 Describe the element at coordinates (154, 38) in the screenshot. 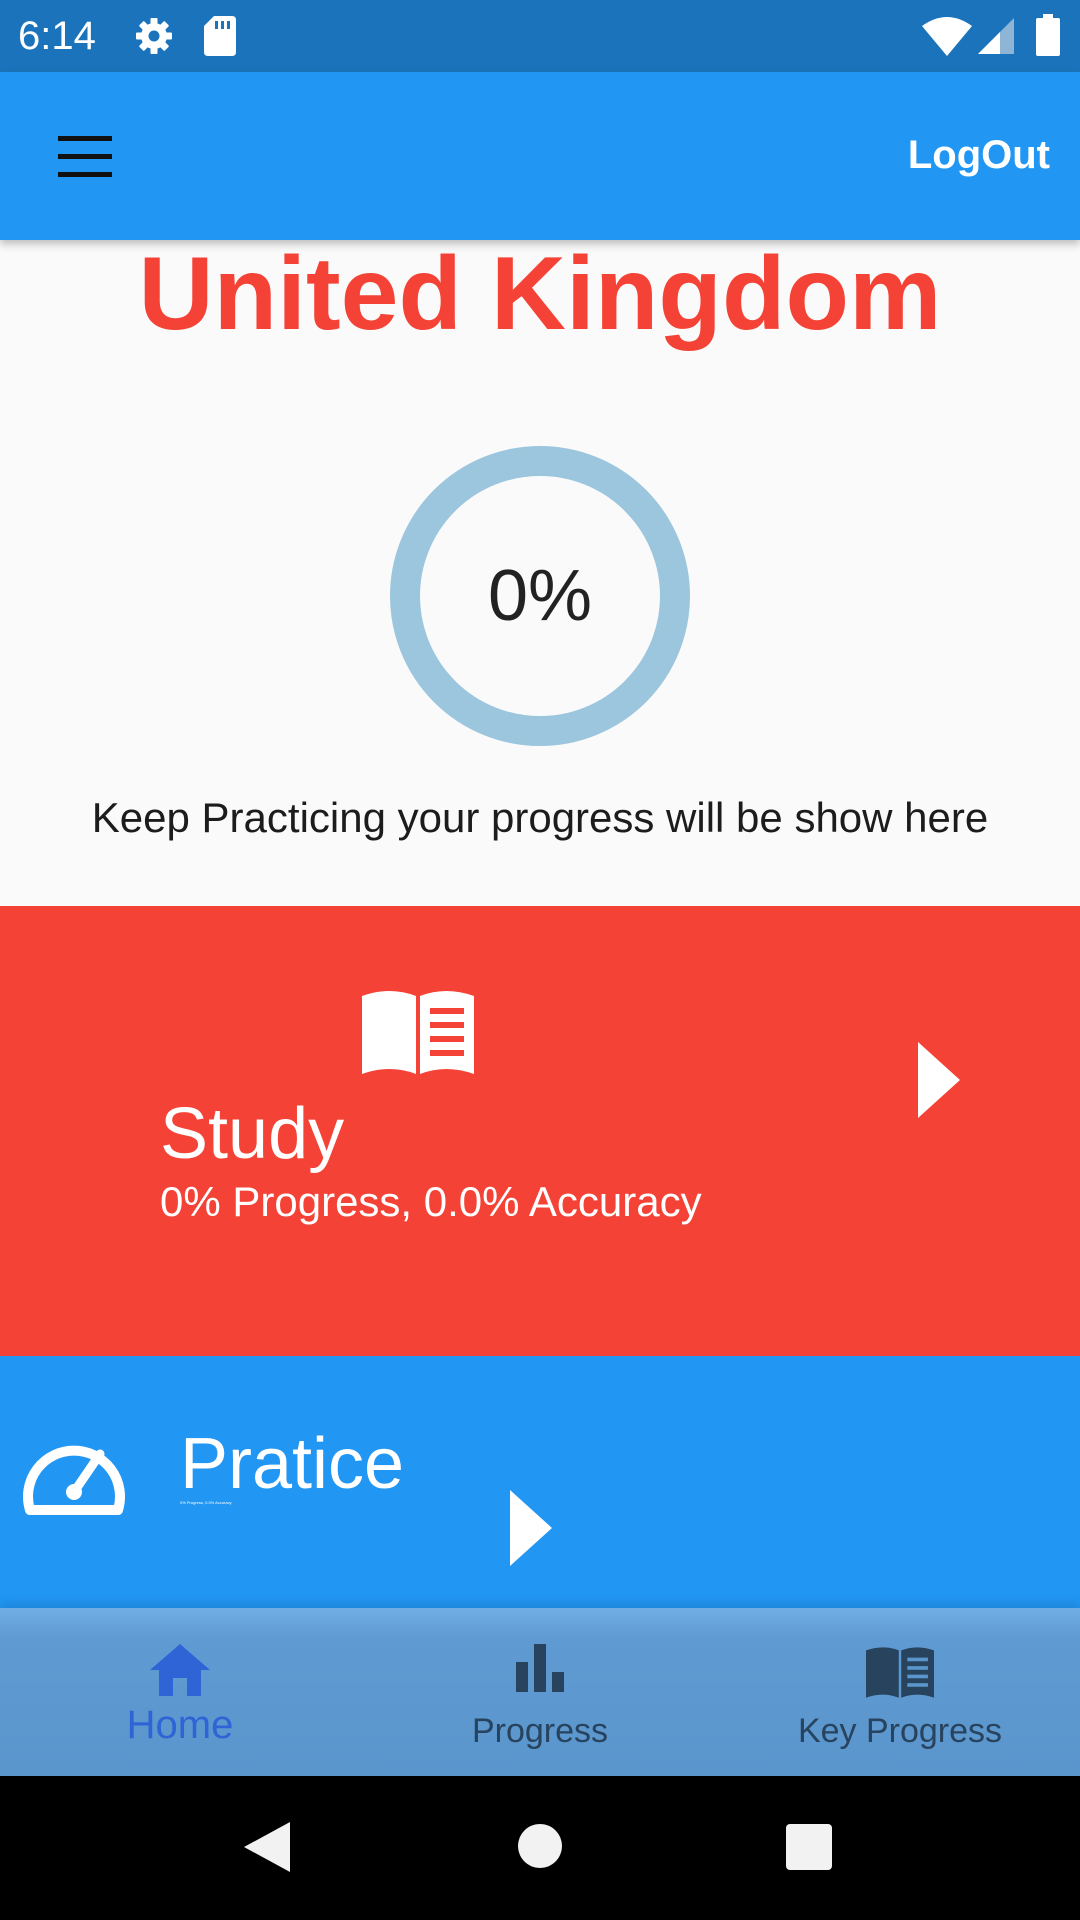

I see `gear-icon` at that location.